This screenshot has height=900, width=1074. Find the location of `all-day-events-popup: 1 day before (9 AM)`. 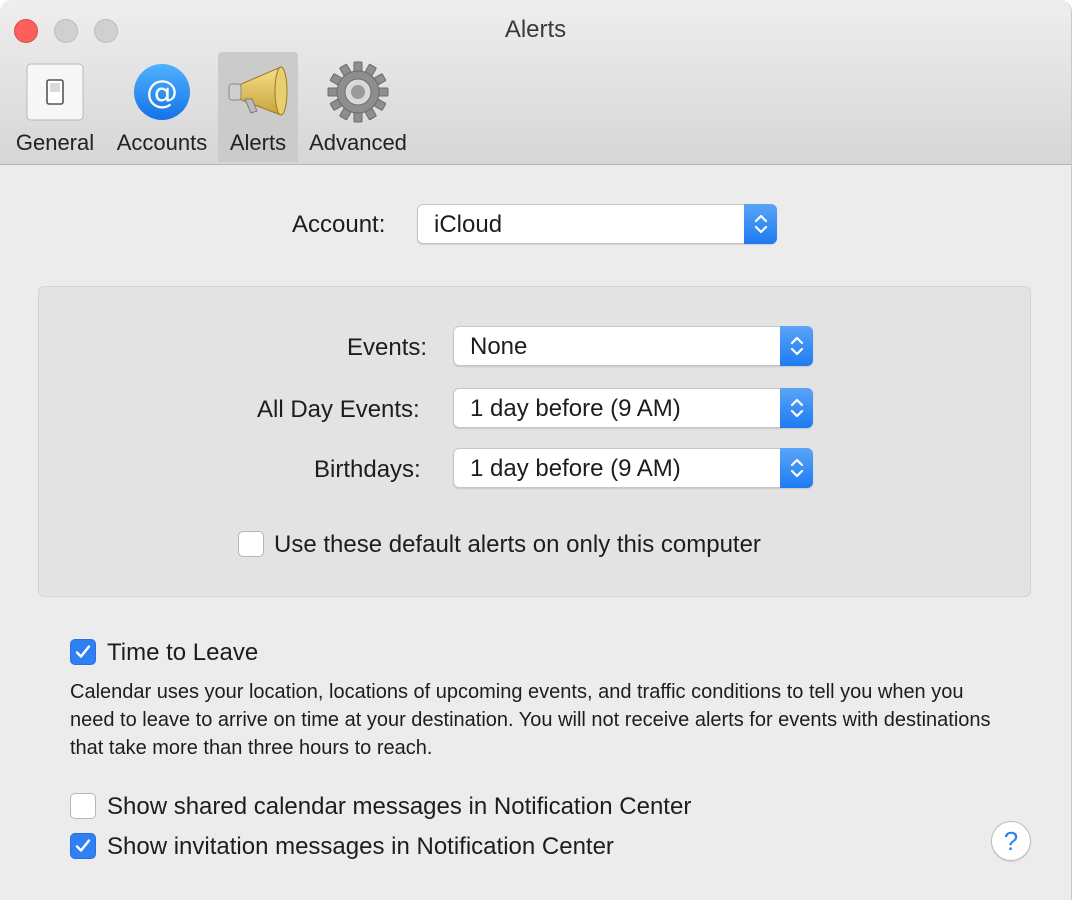

all-day-events-popup: 1 day before (9 AM) is located at coordinates (633, 408).